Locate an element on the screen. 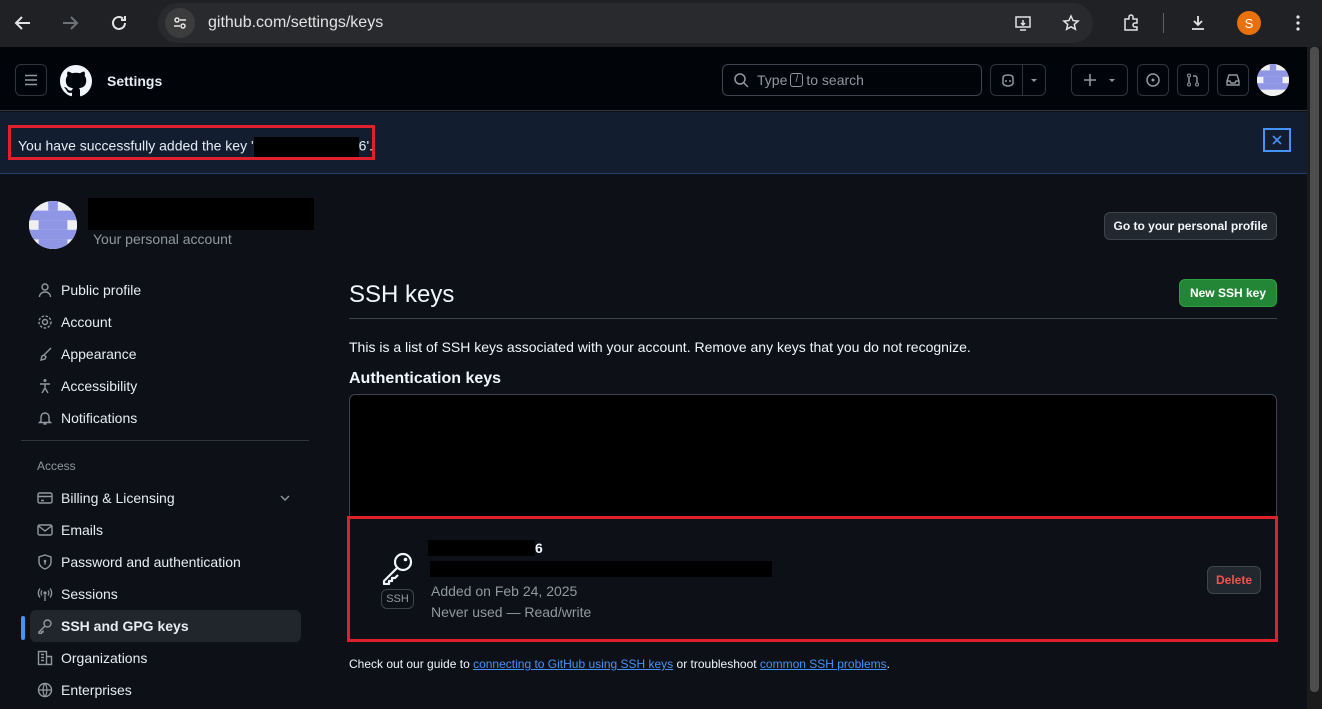  flash-message: You have successfully added the key ' 6'. is located at coordinates (195, 147).